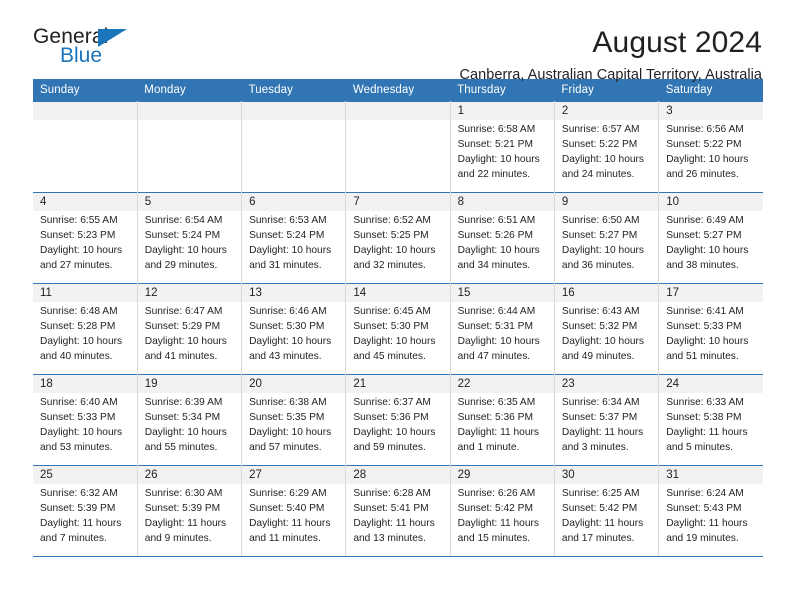 This screenshot has height=612, width=792. Describe the element at coordinates (495, 235) in the screenshot. I see `sunset-line: Sunset: 5:26 PM` at that location.